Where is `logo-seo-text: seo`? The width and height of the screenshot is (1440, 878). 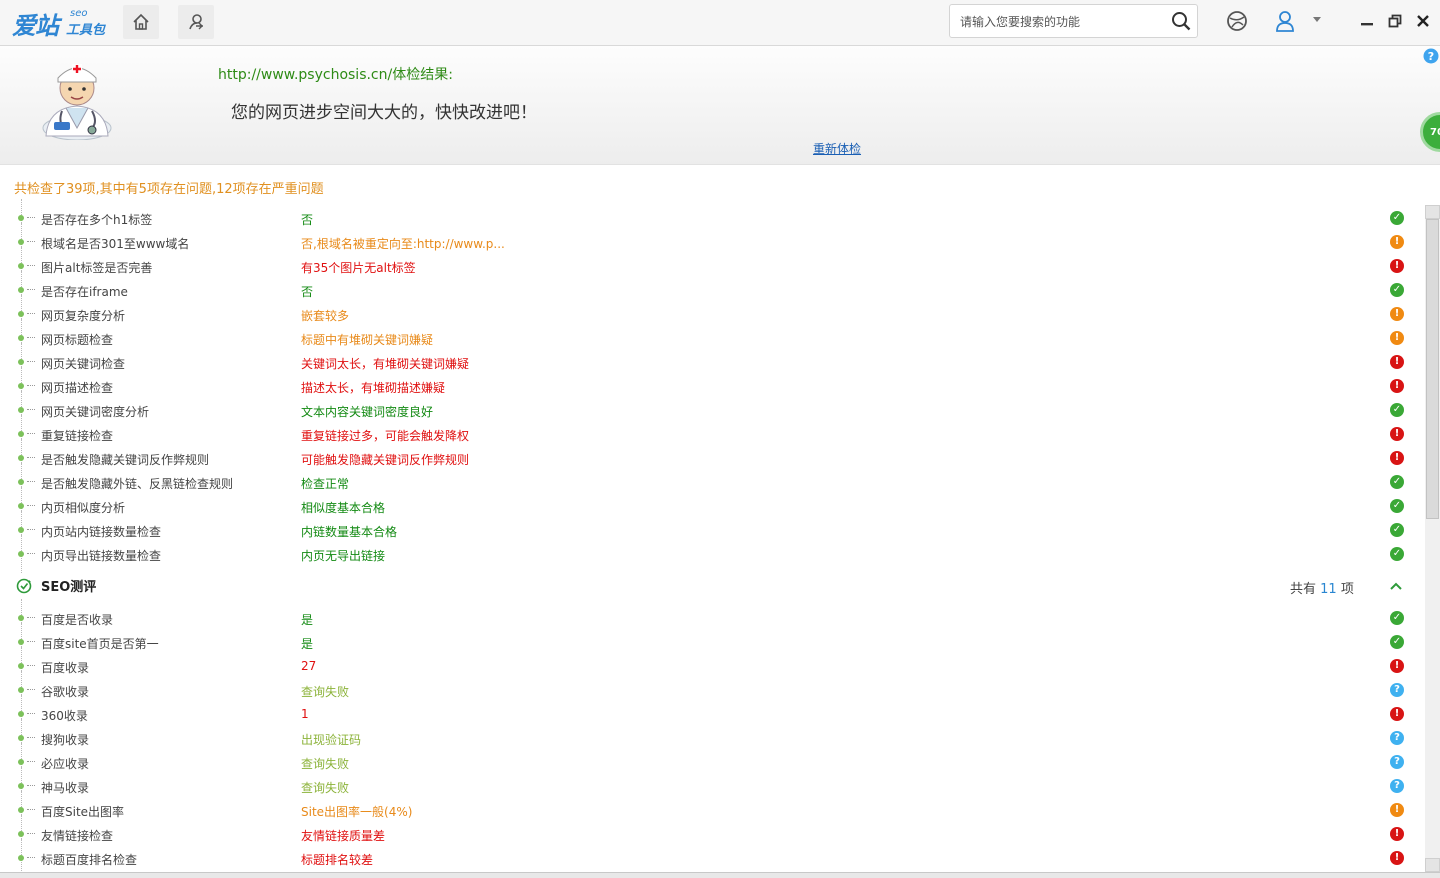
logo-seo-text: seo is located at coordinates (79, 13).